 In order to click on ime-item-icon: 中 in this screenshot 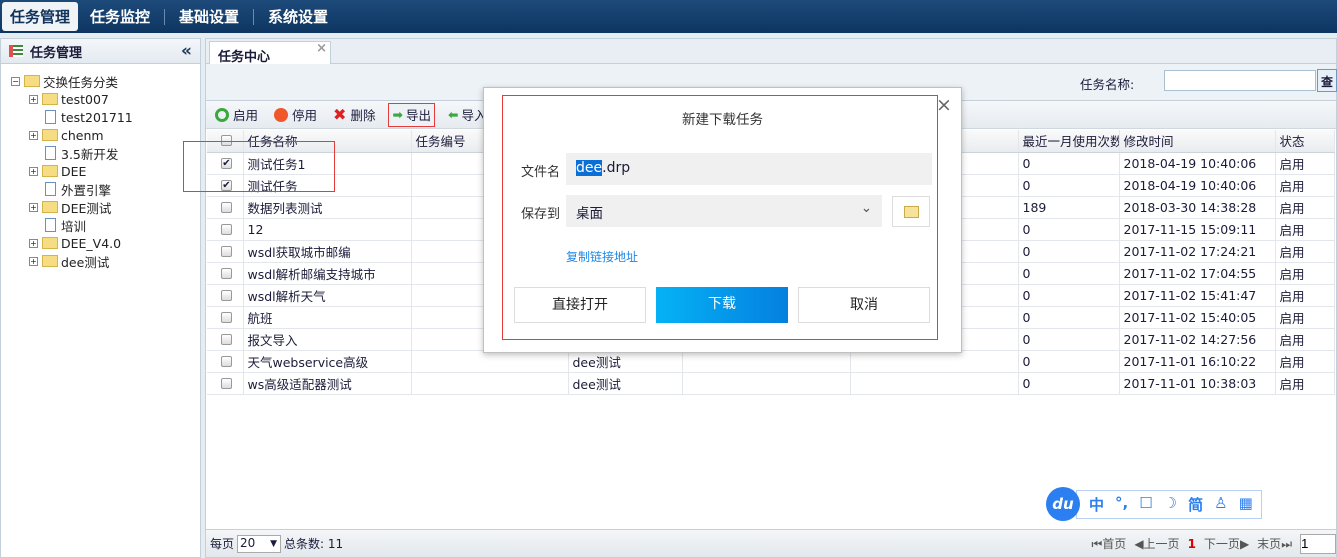, I will do `click(1096, 504)`.